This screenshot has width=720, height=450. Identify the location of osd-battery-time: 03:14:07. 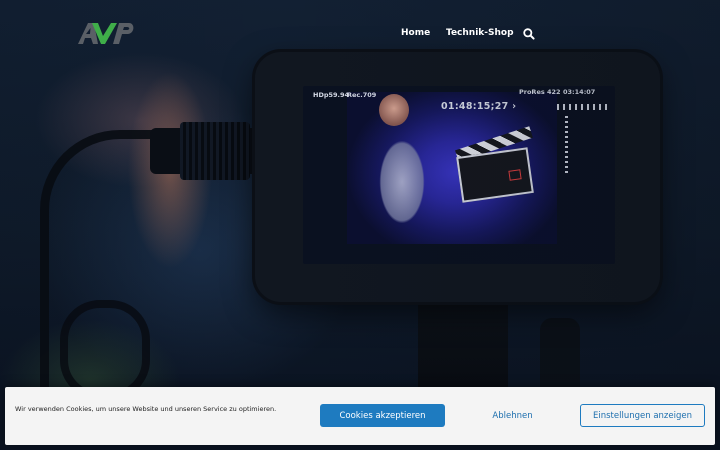
(579, 92).